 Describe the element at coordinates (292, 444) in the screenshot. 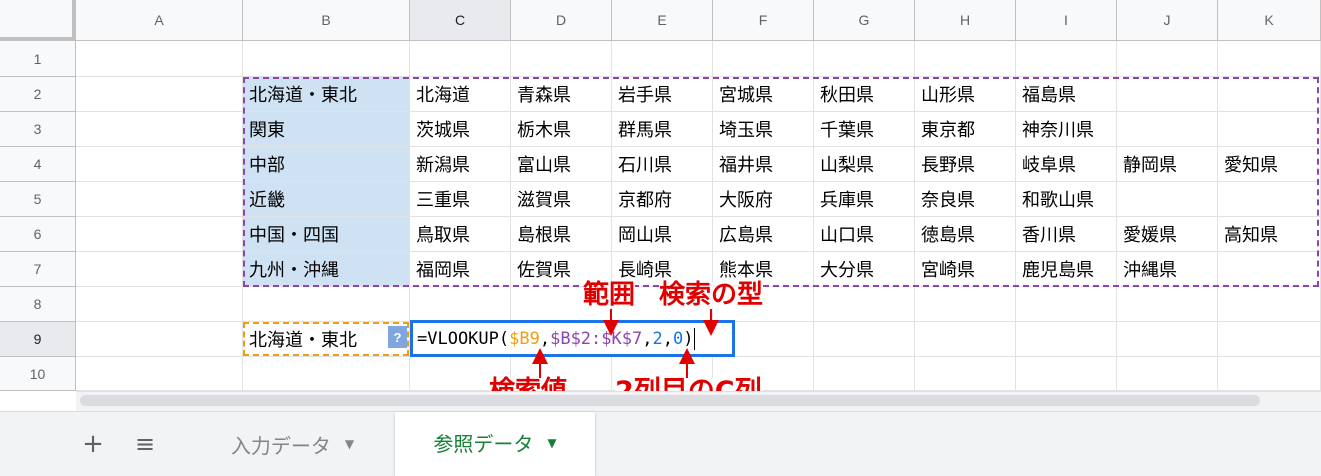

I see `tab-input-data: 入力データ ▼` at that location.